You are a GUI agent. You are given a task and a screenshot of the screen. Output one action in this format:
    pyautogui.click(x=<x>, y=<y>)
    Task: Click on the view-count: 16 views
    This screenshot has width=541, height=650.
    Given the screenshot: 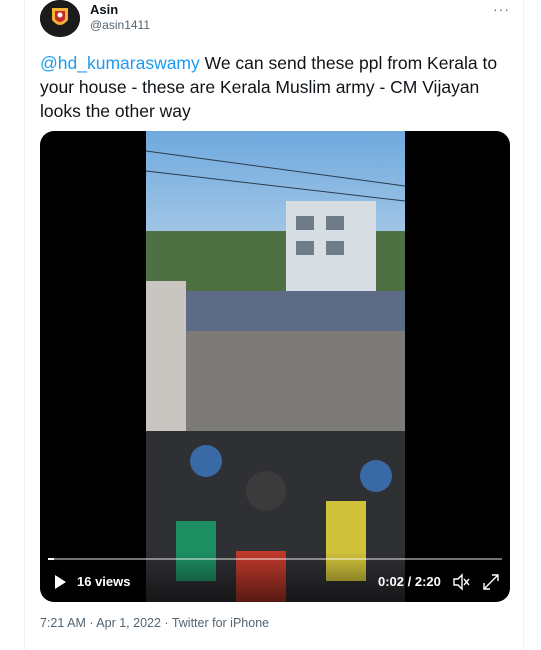 What is the action you would take?
    pyautogui.click(x=104, y=581)
    